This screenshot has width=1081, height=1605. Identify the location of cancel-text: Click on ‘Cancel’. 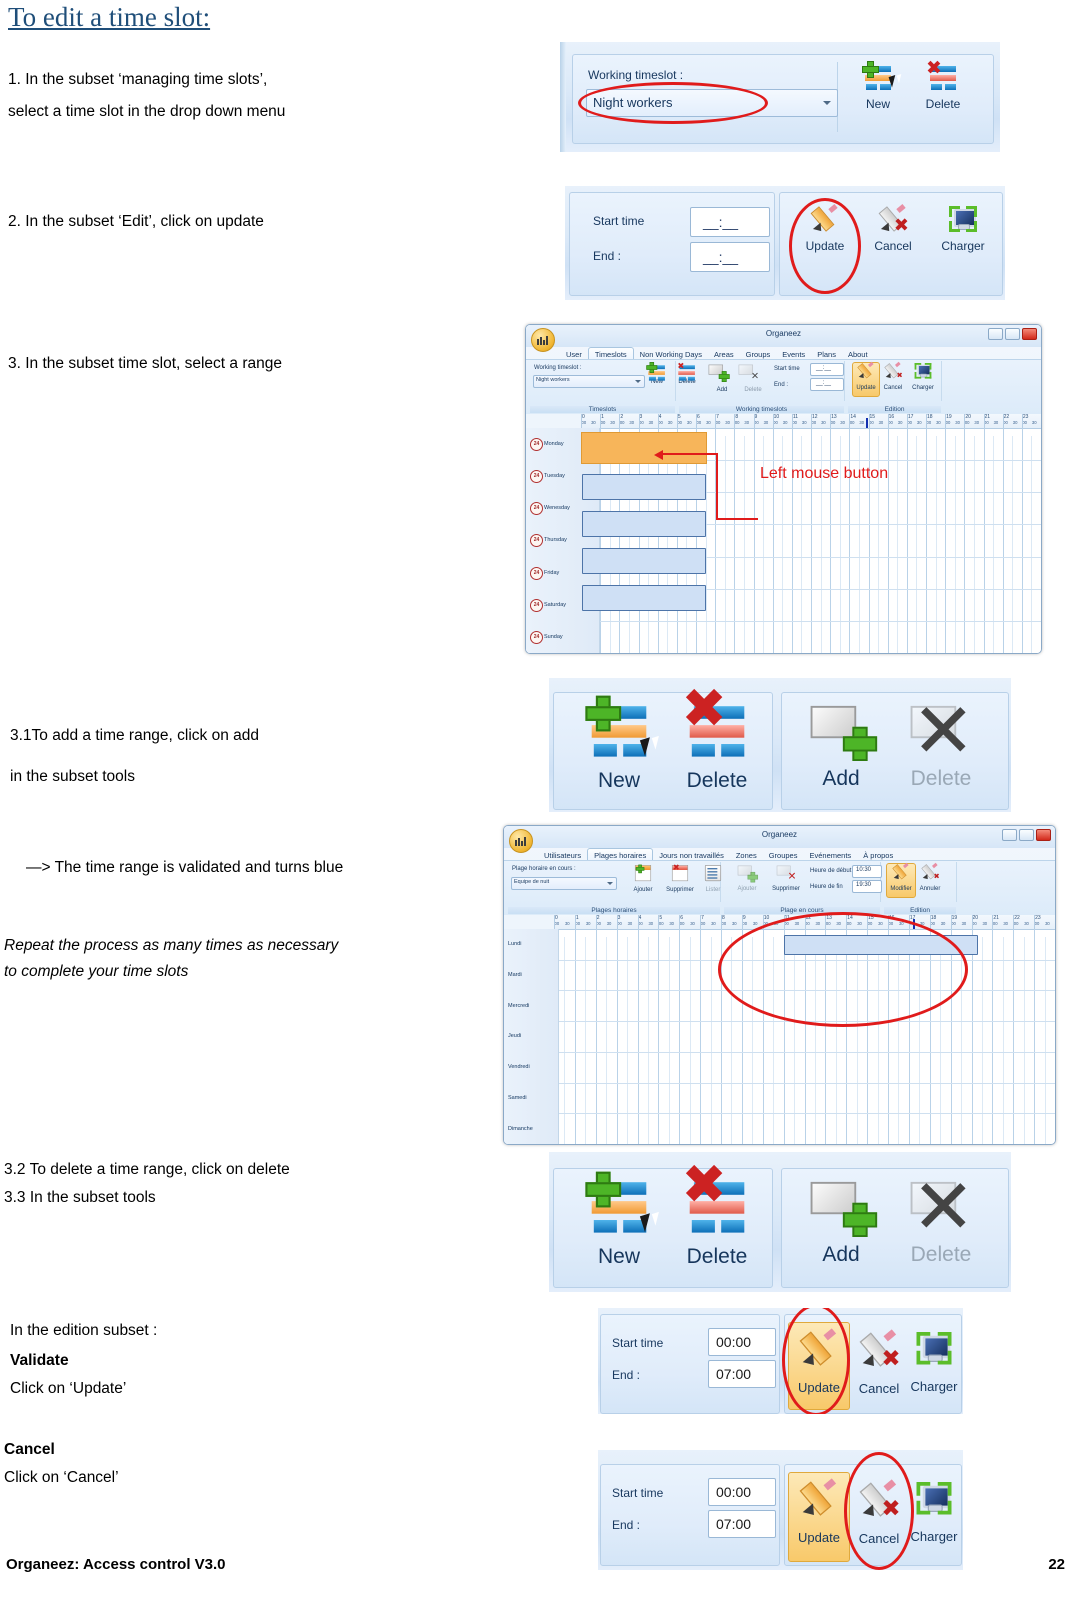
(61, 1477).